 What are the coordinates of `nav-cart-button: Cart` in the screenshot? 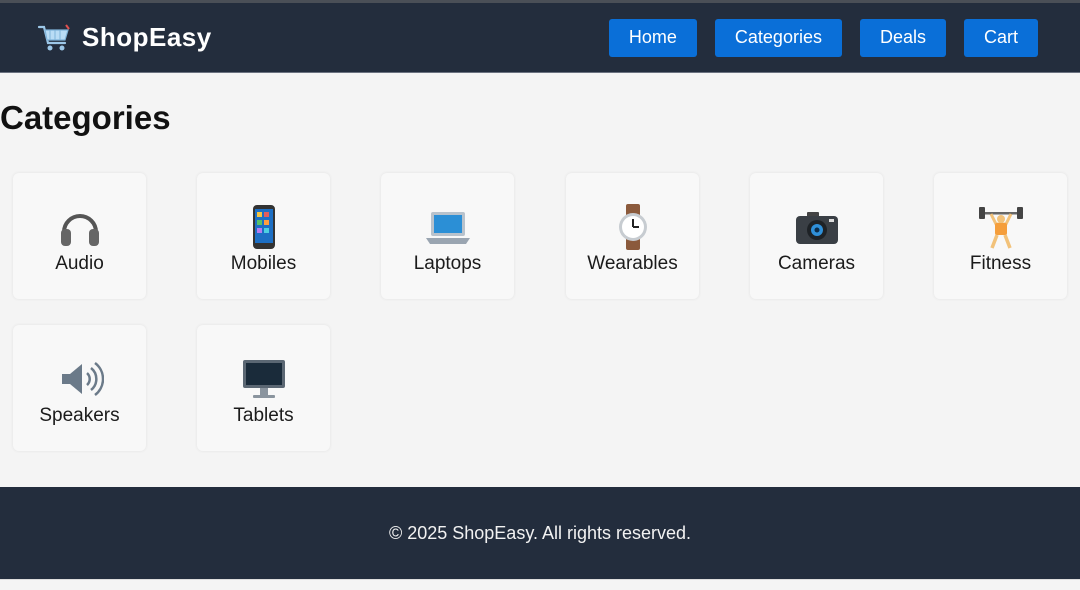 It's located at (1000, 37).